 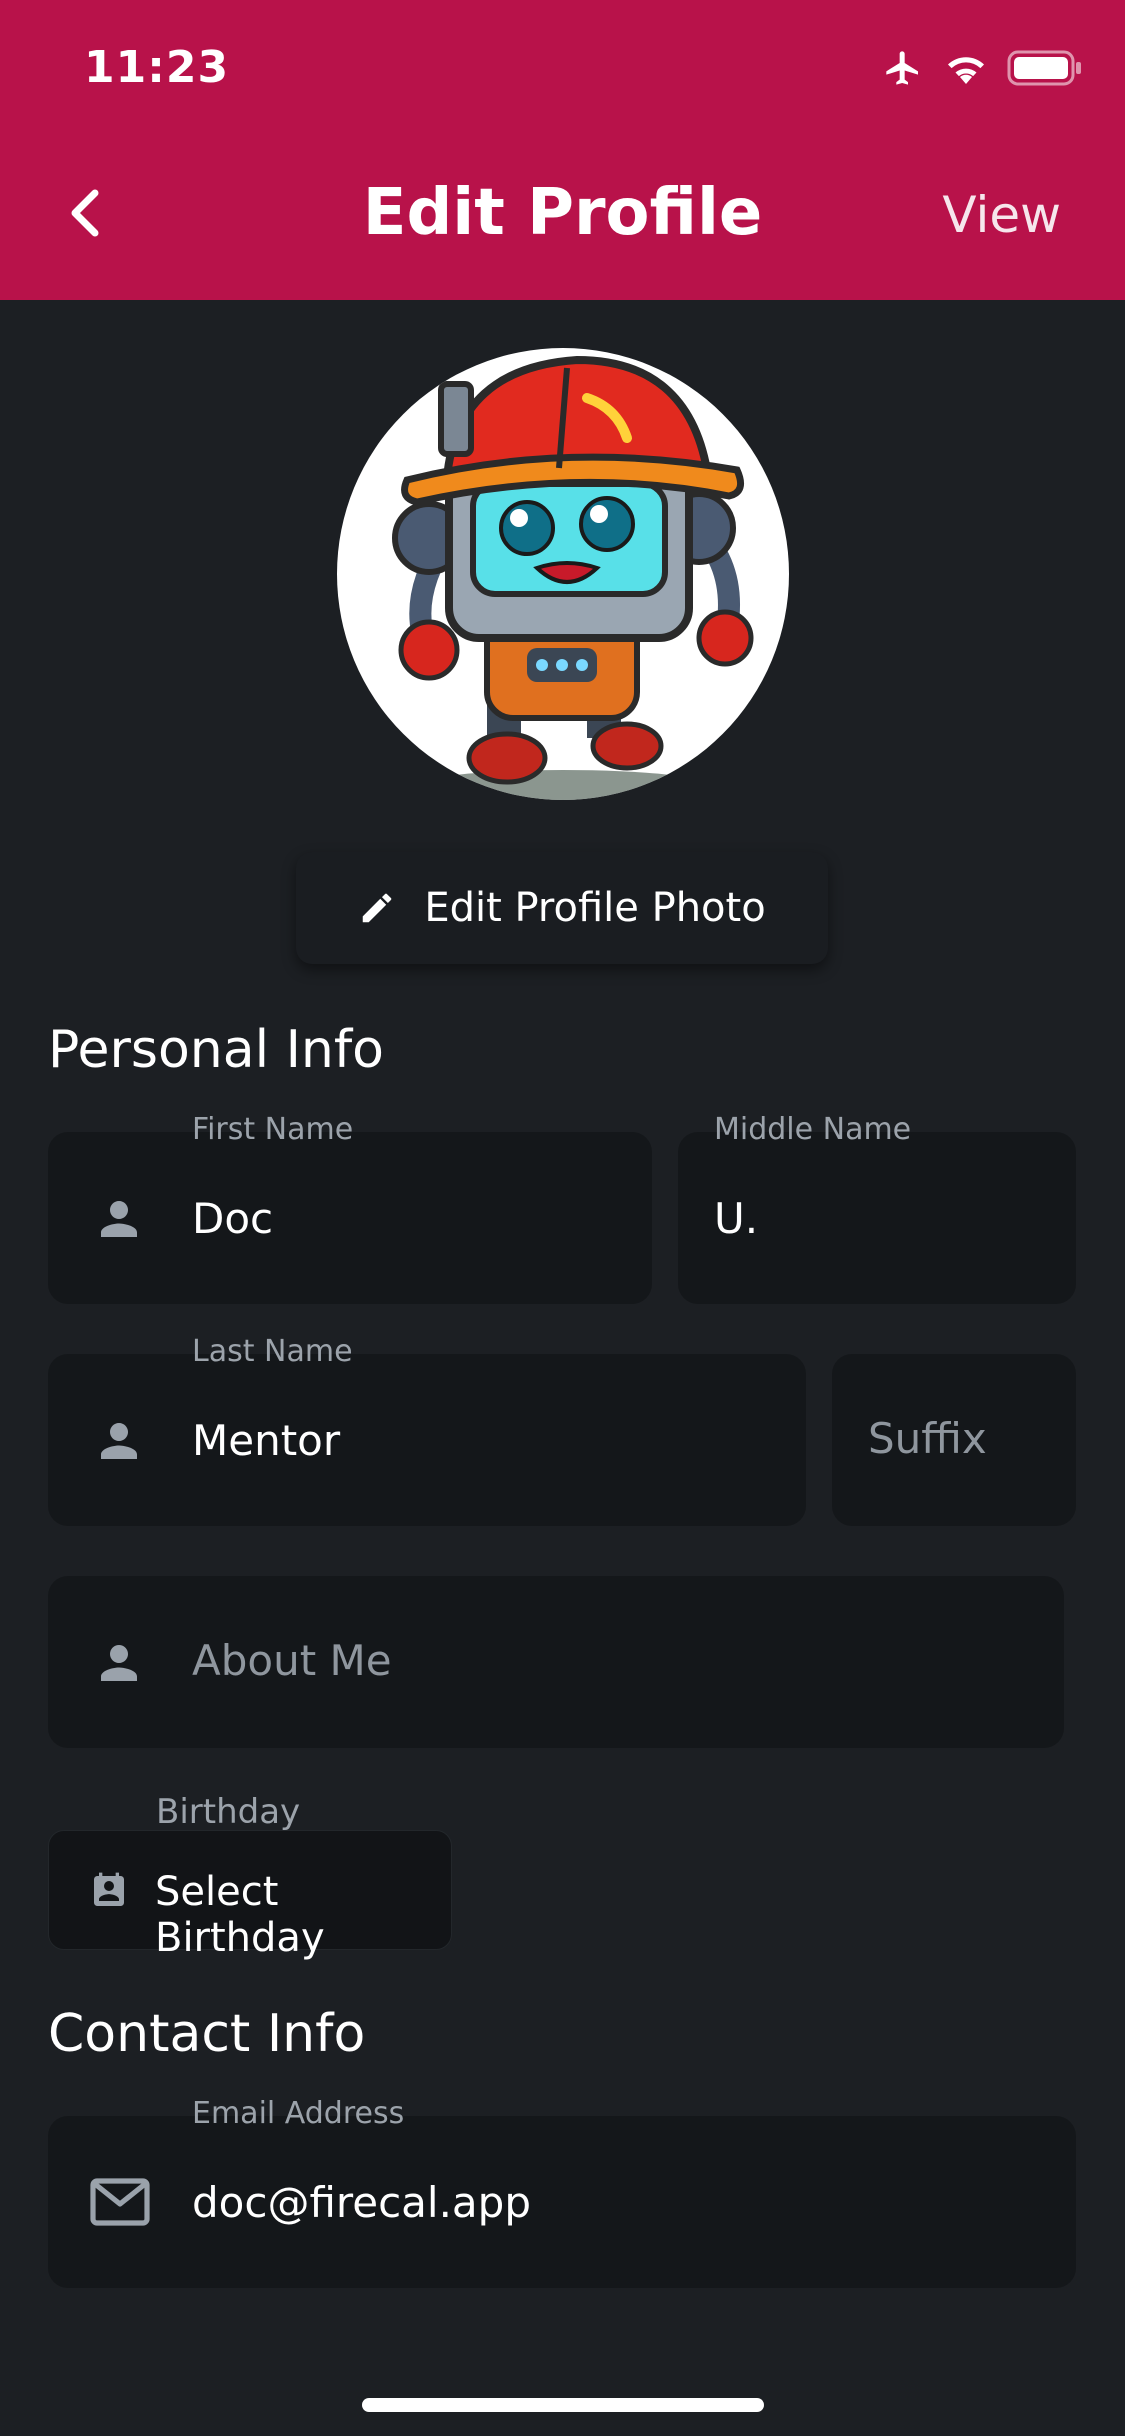 What do you see at coordinates (350, 1208) in the screenshot?
I see `first-name-field: First Name Doc` at bounding box center [350, 1208].